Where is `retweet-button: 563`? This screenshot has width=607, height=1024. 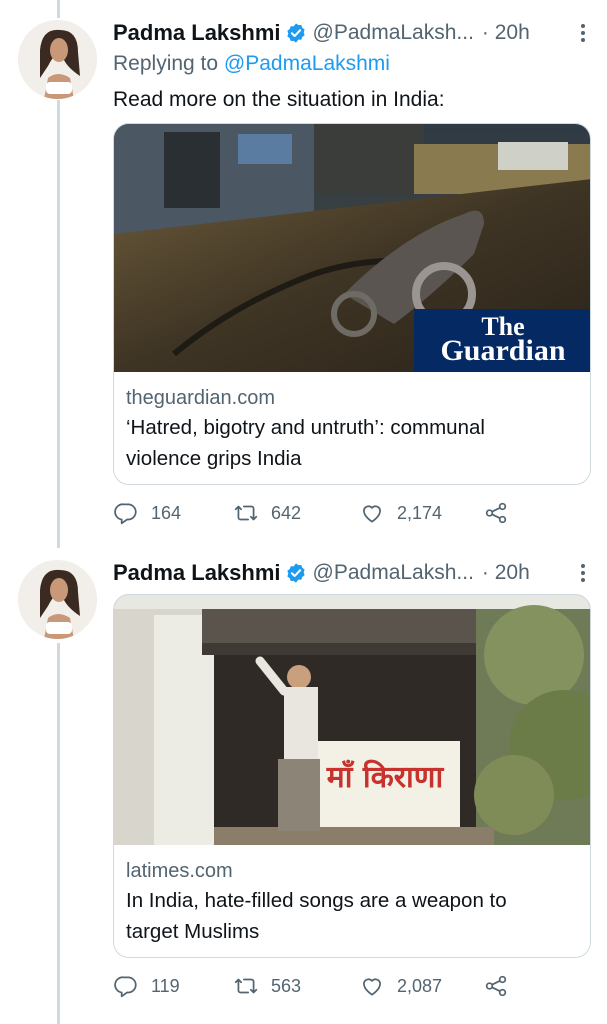
retweet-button: 563 is located at coordinates (267, 986).